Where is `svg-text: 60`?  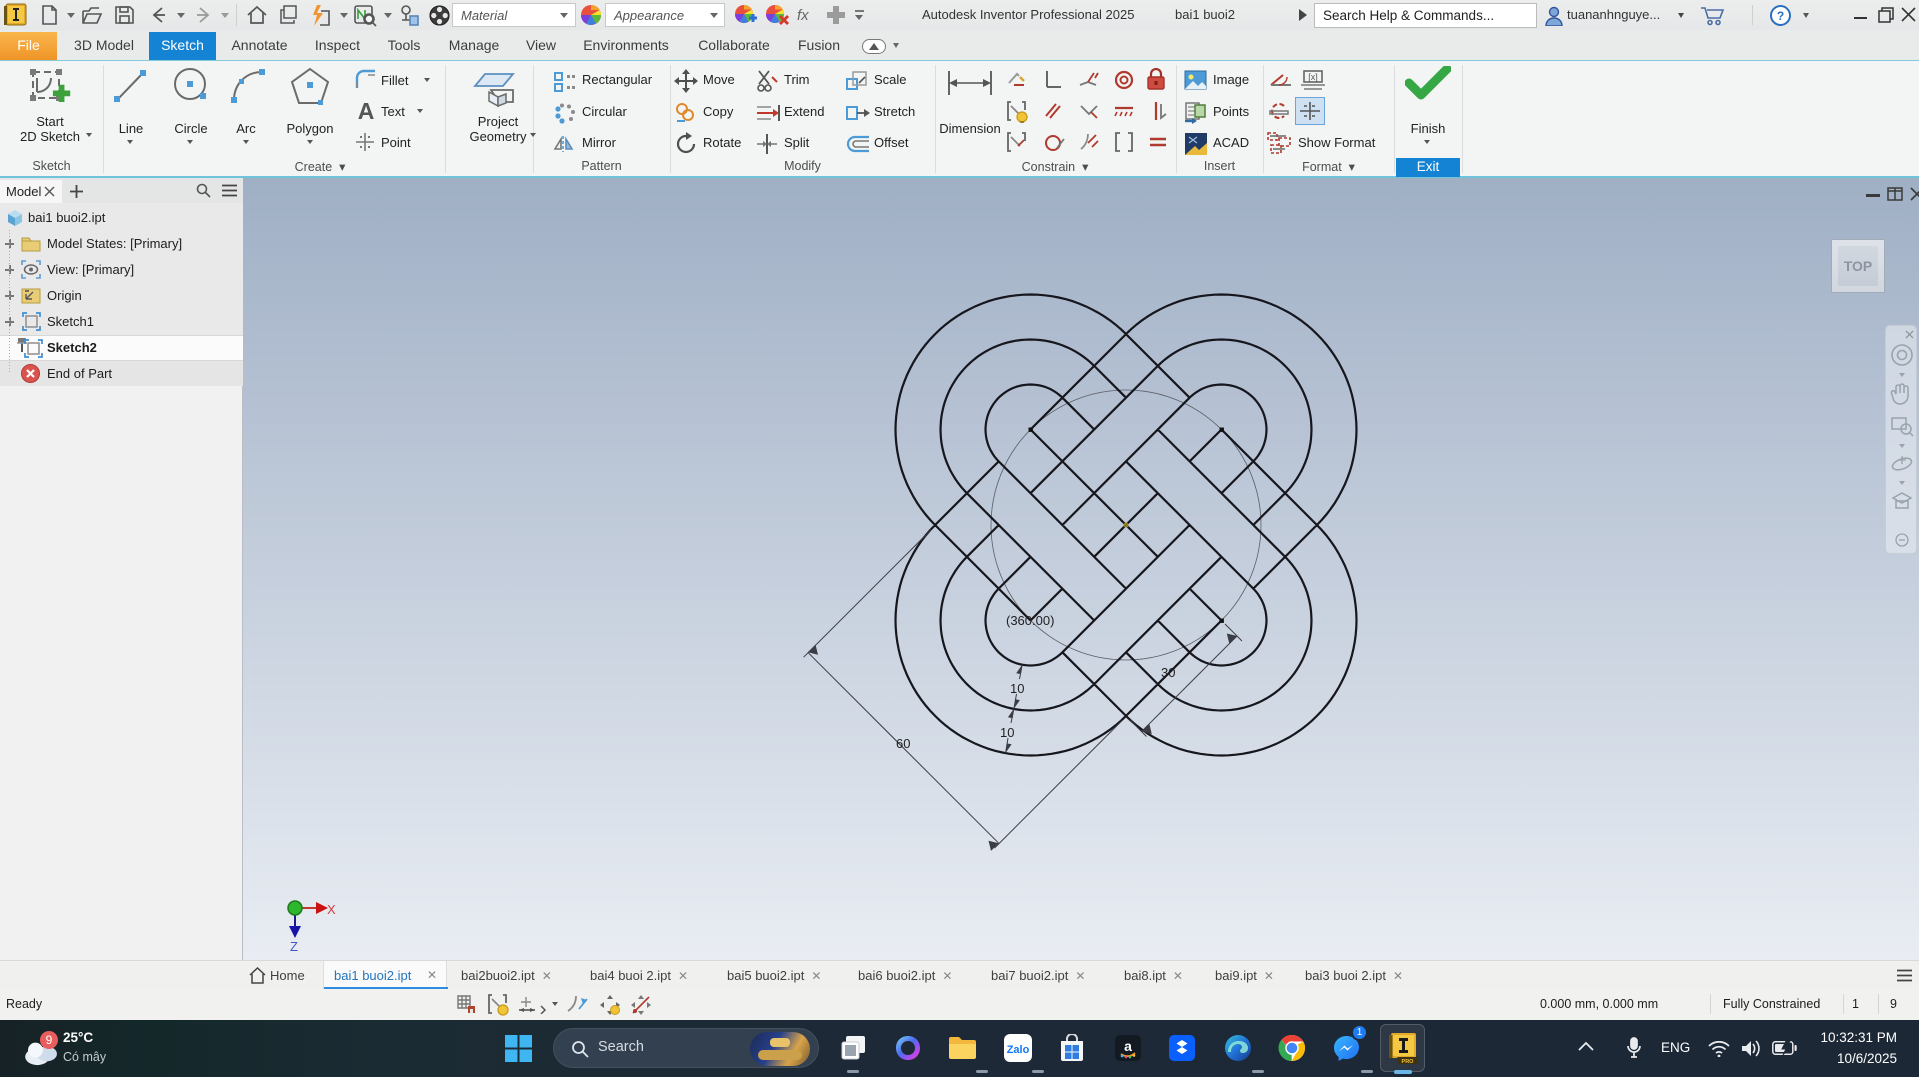 svg-text: 60 is located at coordinates (903, 743).